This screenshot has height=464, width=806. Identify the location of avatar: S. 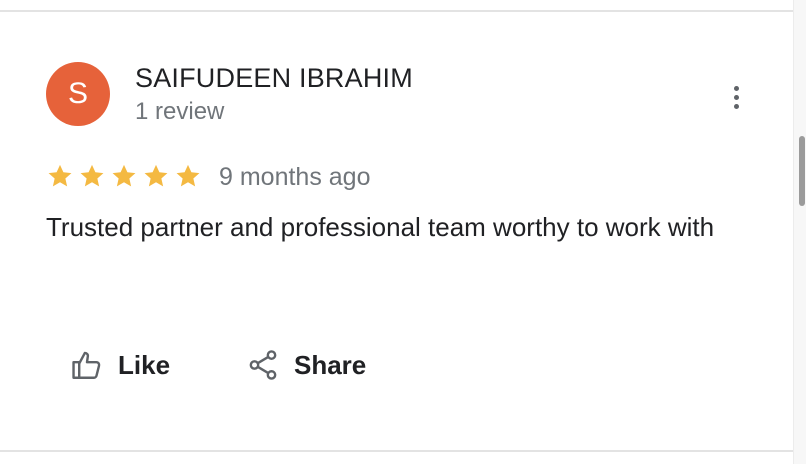
(78, 94).